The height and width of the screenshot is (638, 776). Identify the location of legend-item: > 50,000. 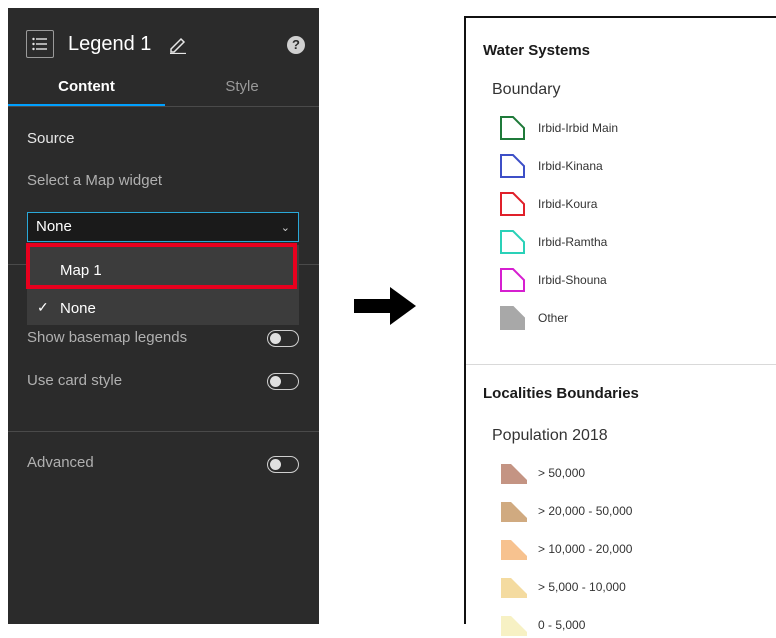
(629, 473).